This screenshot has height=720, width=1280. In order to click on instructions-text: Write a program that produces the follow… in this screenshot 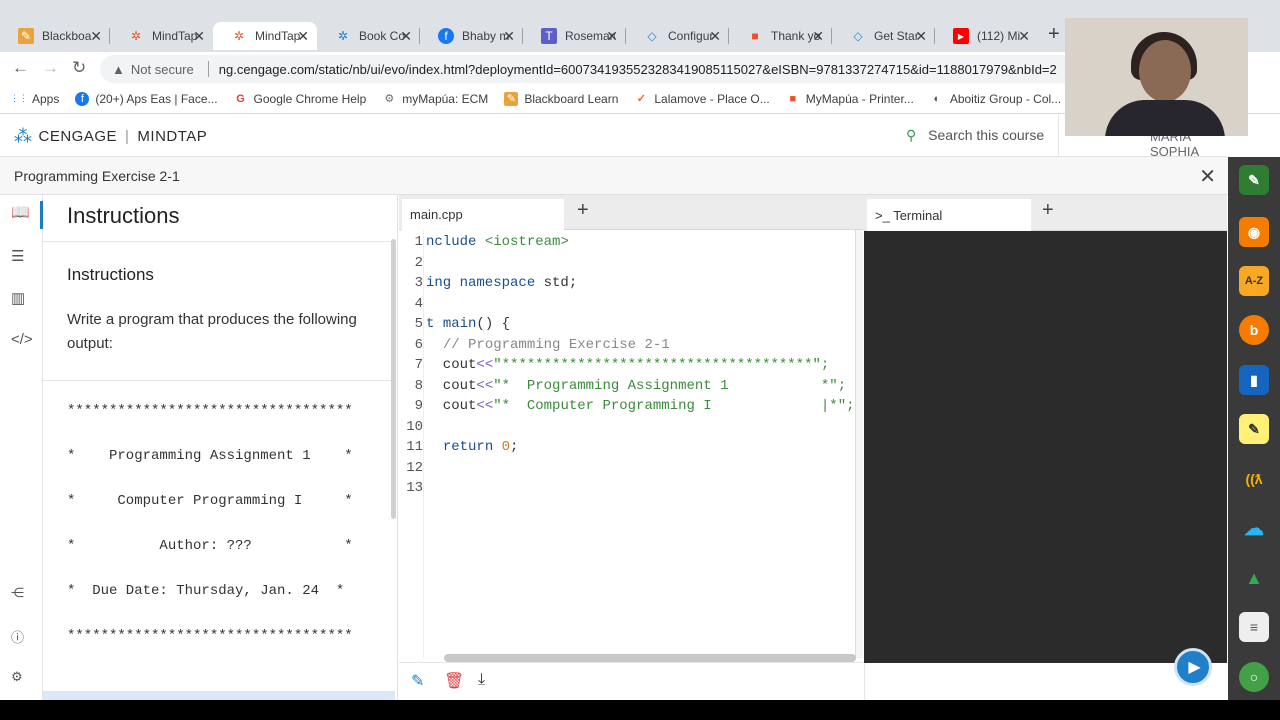, I will do `click(212, 331)`.